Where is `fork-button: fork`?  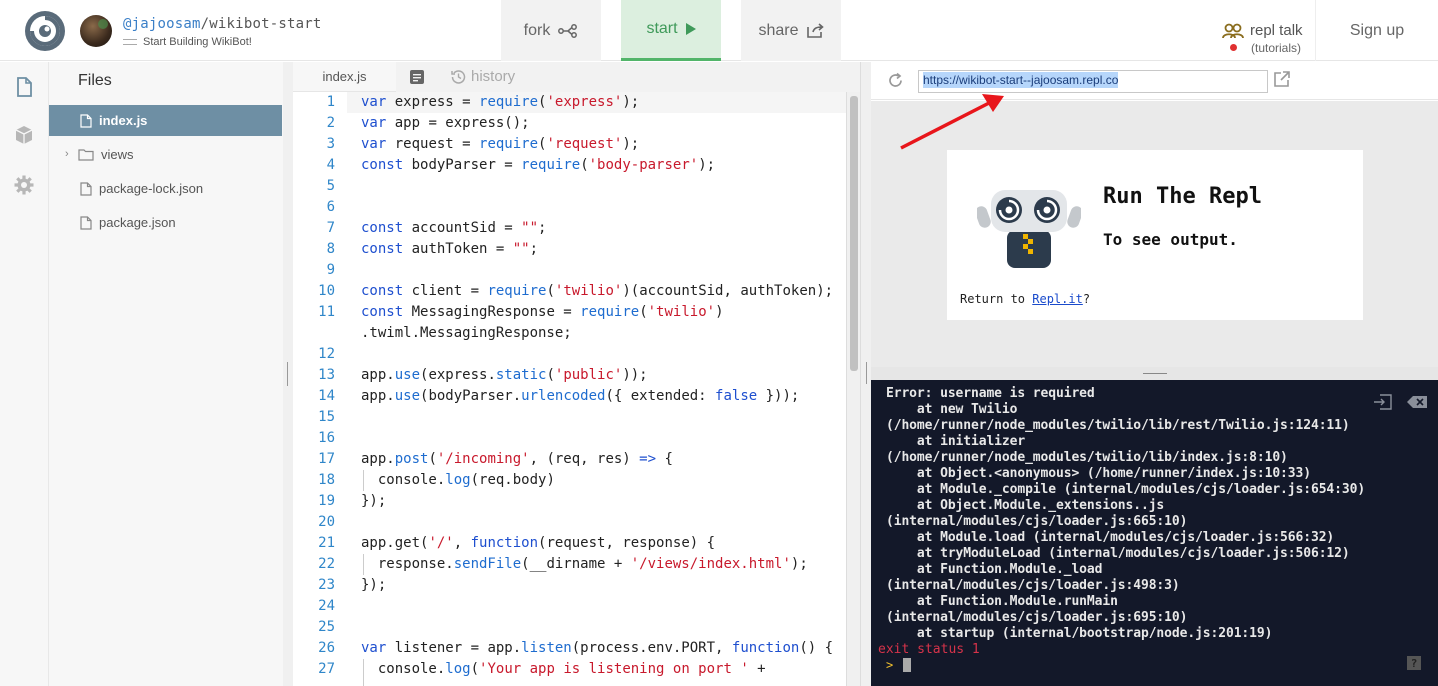
fork-button: fork is located at coordinates (551, 30).